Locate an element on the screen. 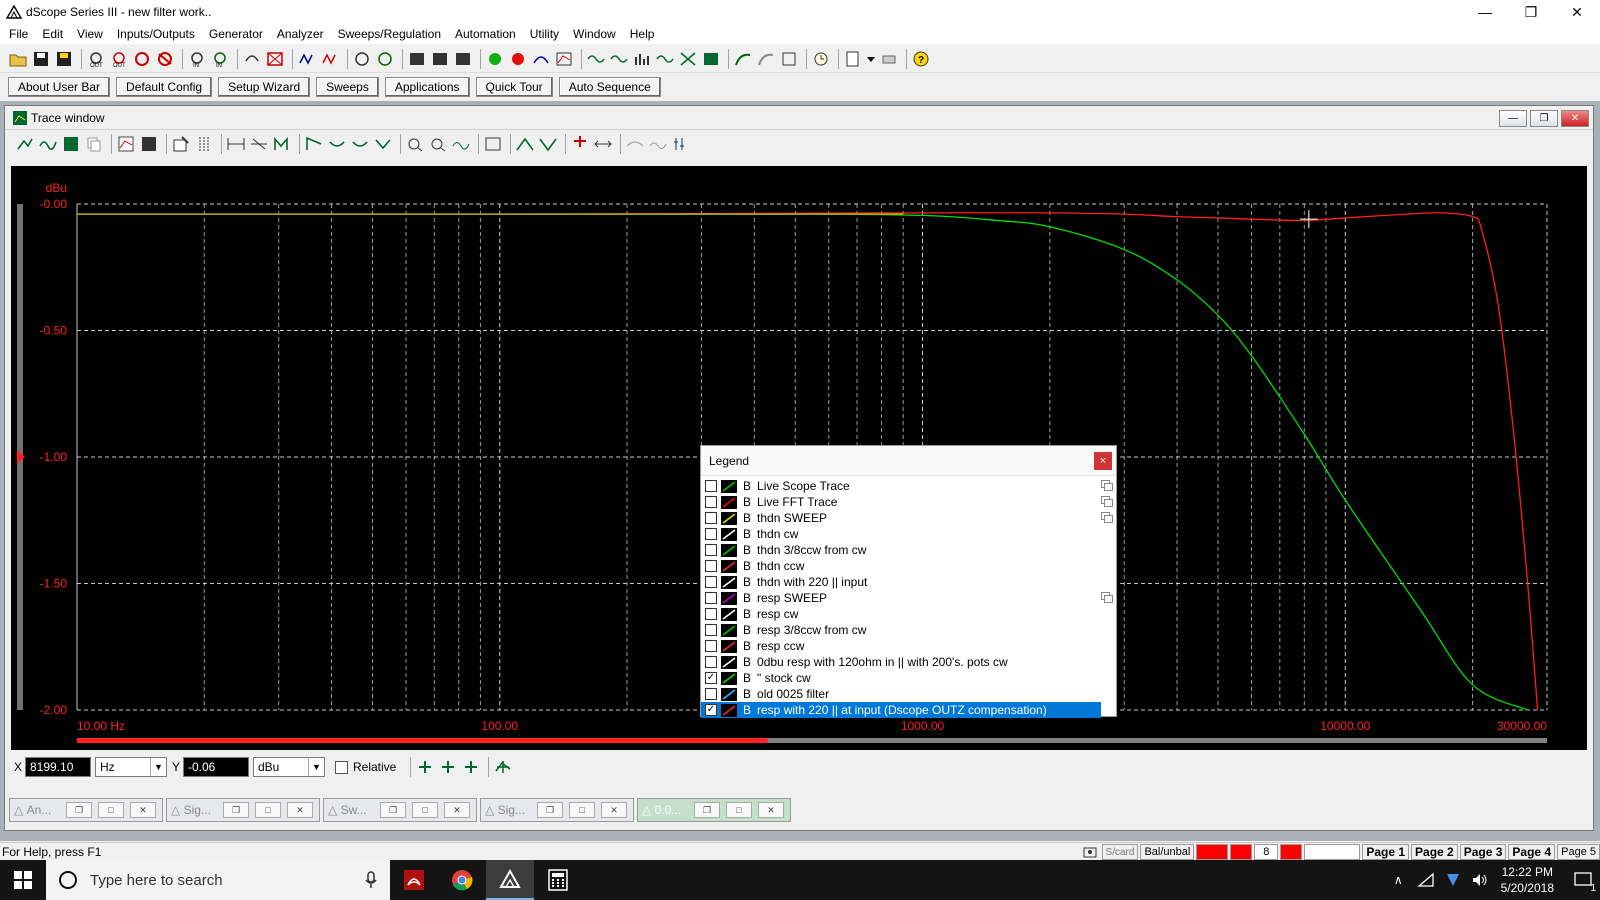  input-on-icon: IN is located at coordinates (220, 59).